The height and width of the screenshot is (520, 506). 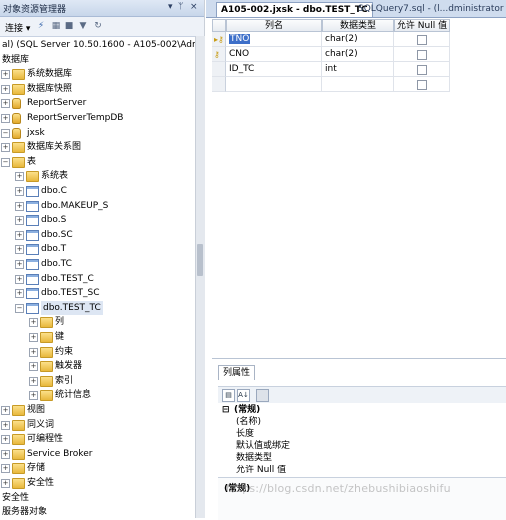 What do you see at coordinates (102, 395) in the screenshot?
I see `tree-node: + 统计信息` at bounding box center [102, 395].